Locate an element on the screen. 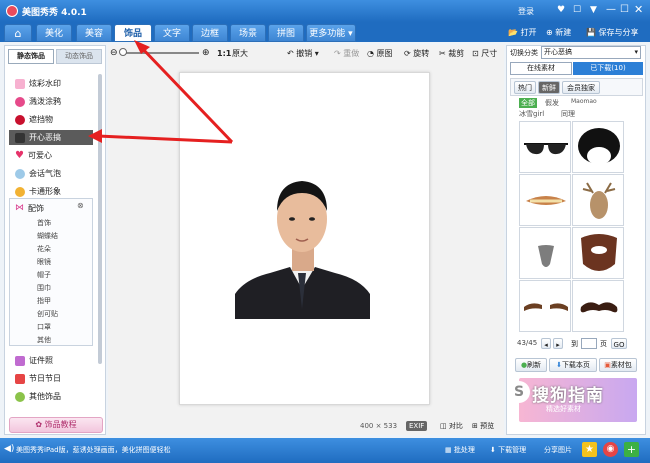 The width and height of the screenshot is (650, 463). thumb-beard-full is located at coordinates (598, 253).